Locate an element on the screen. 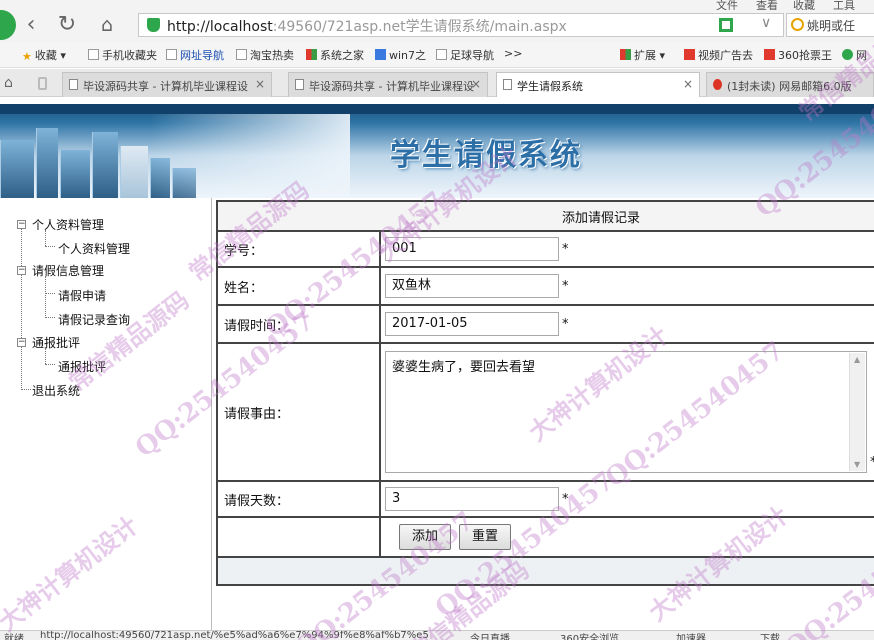 This screenshot has height=640, width=874. form-title: 添加请假记录 is located at coordinates (545, 216).